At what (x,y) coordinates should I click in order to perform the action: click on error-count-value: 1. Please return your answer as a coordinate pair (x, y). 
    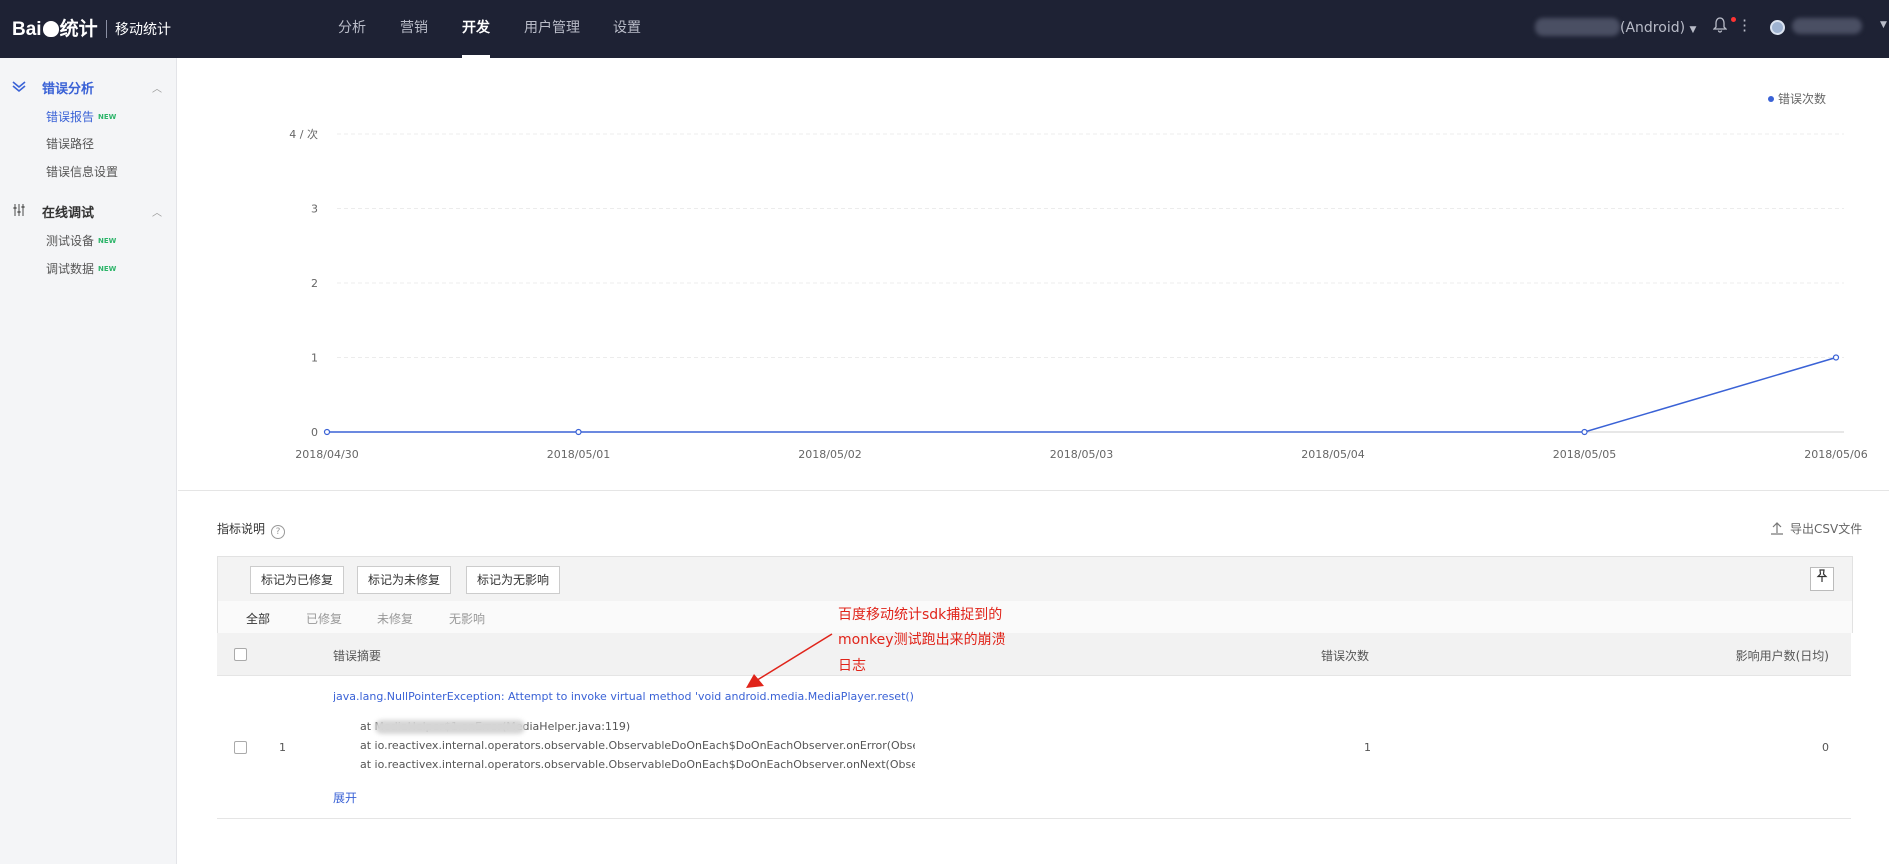
    Looking at the image, I should click on (1367, 747).